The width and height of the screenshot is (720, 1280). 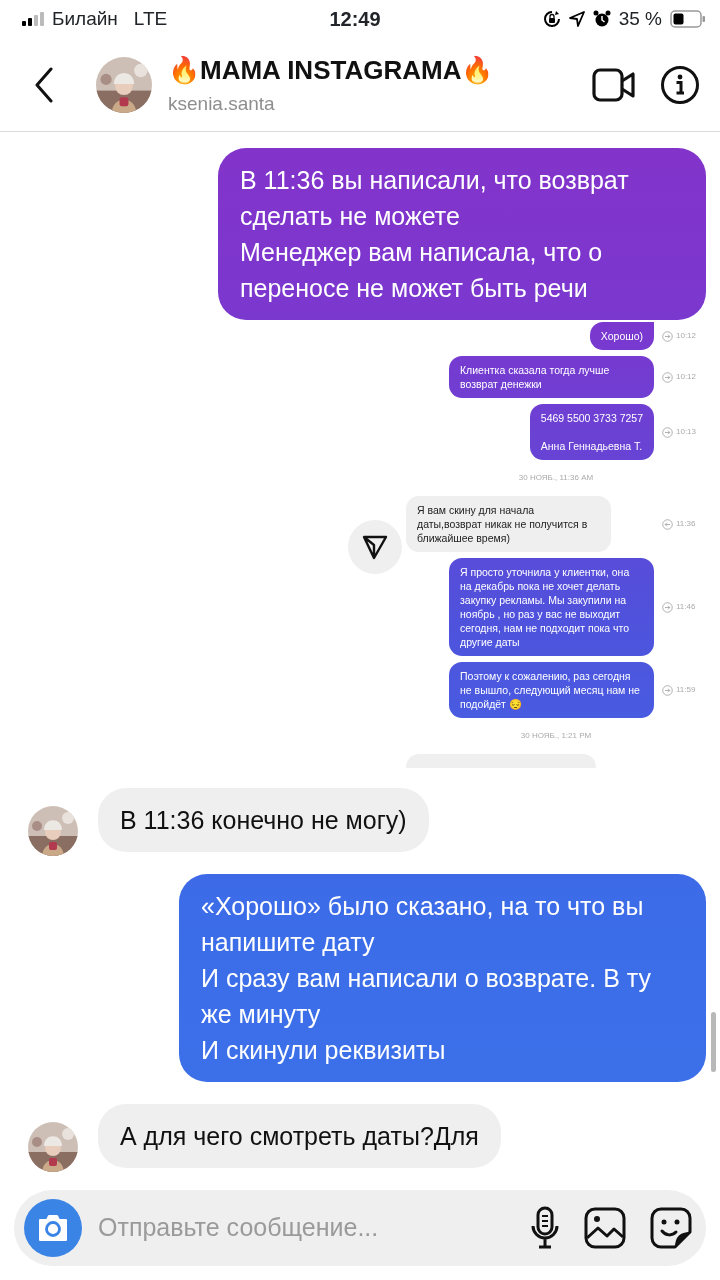 I want to click on network-type: LTE, so click(x=150, y=18).